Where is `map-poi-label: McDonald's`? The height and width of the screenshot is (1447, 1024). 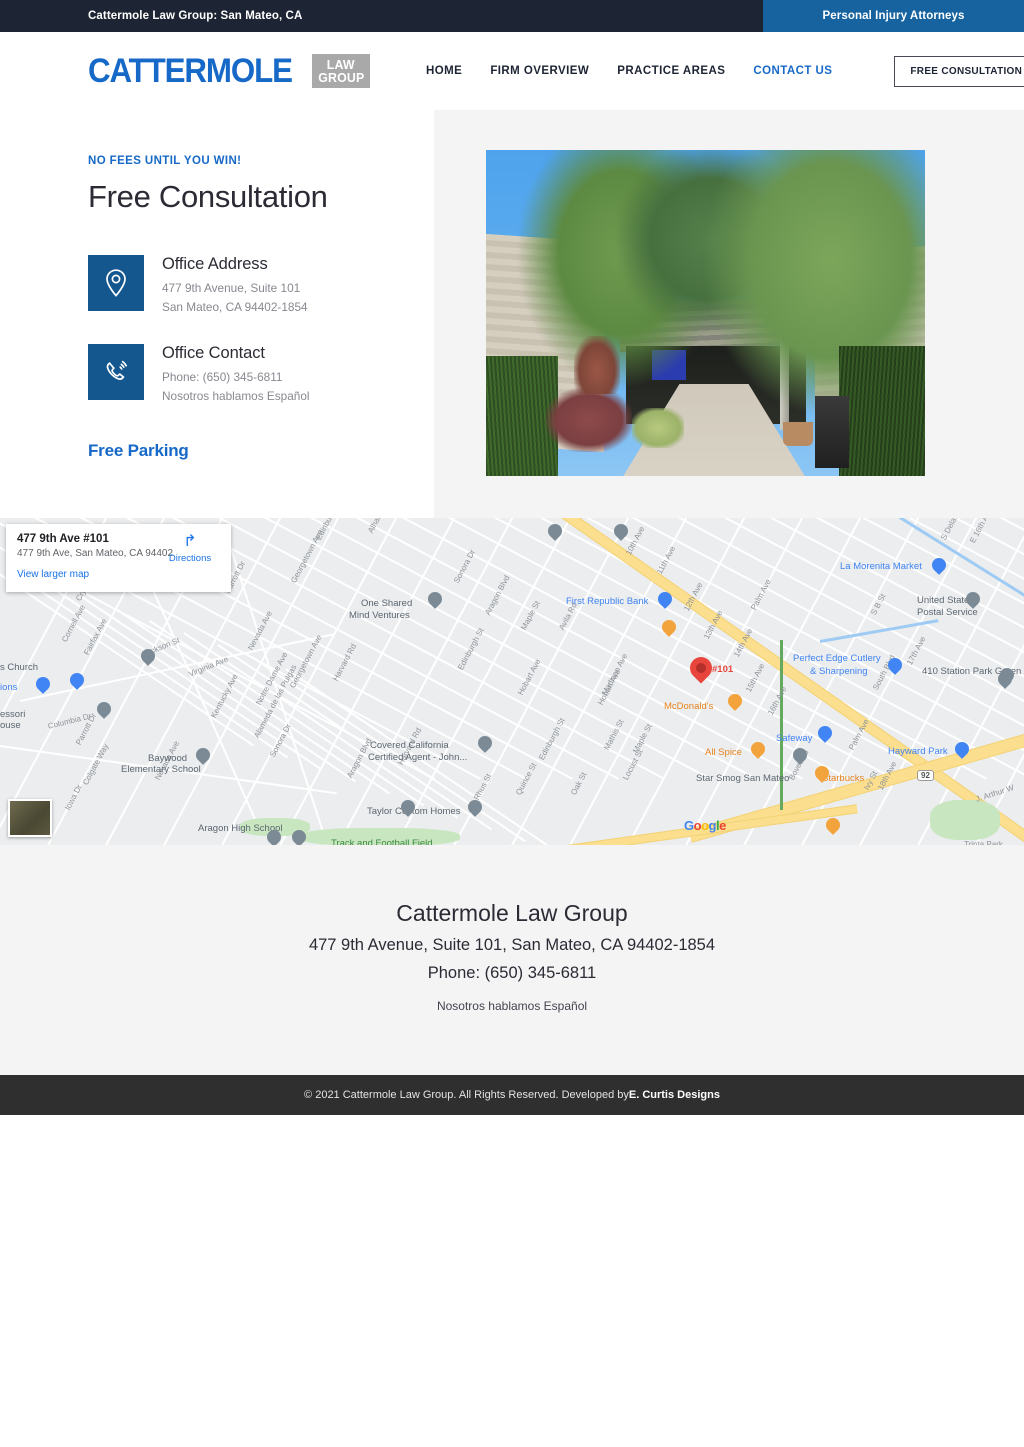
map-poi-label: McDonald's is located at coordinates (688, 706).